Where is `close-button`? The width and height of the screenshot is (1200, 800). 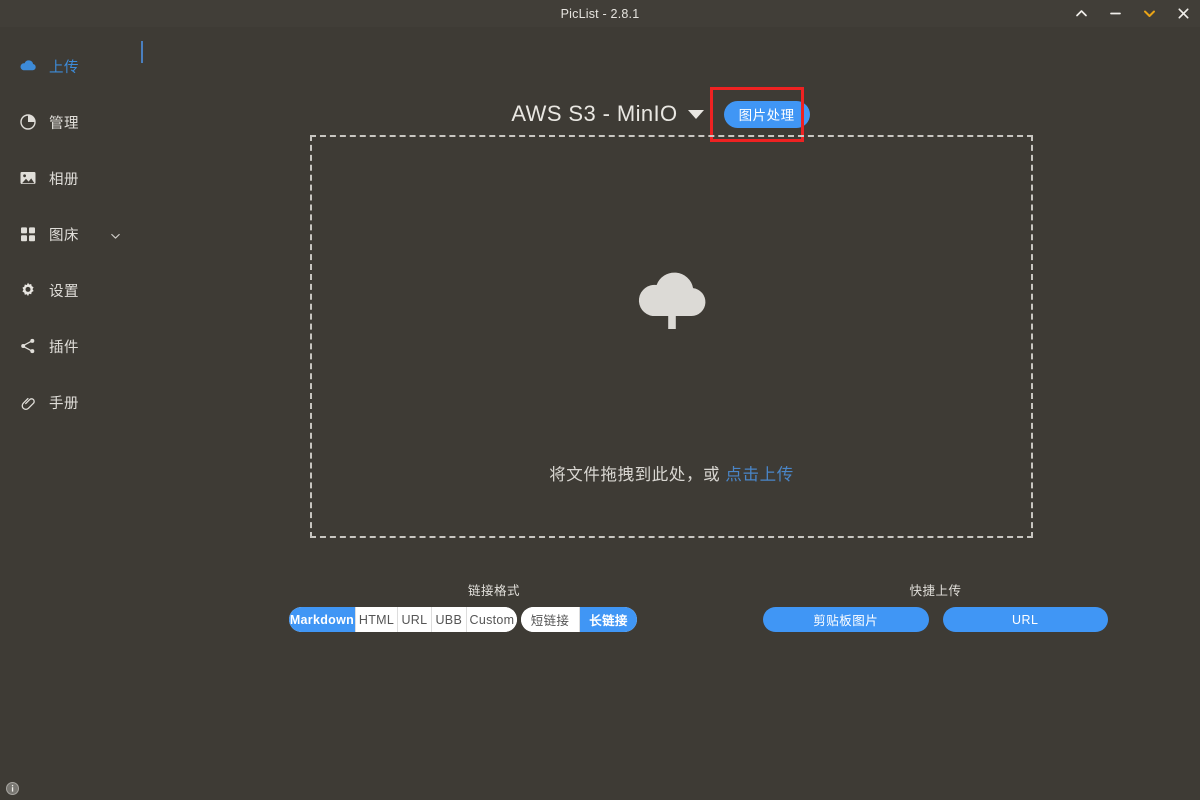
close-button is located at coordinates (1183, 13).